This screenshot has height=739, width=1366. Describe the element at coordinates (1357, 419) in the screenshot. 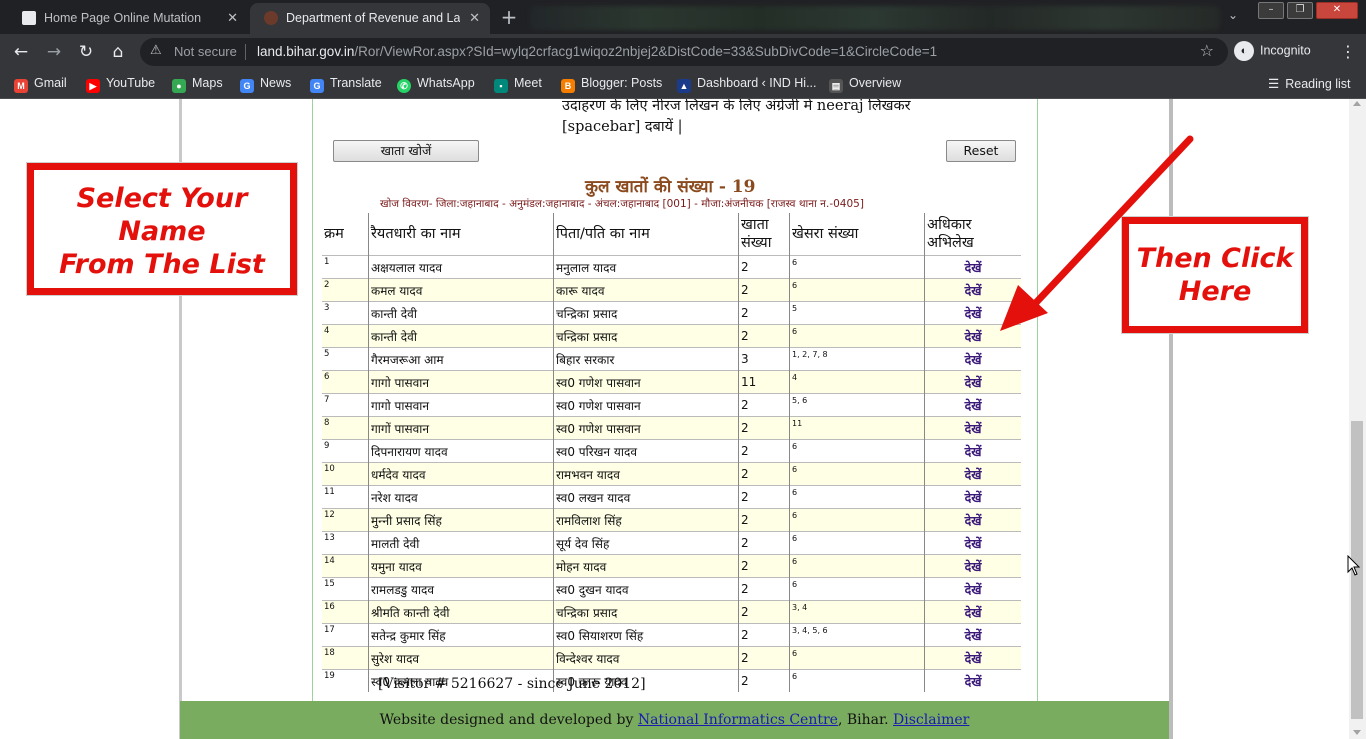

I see `vertical-scrollbar` at that location.